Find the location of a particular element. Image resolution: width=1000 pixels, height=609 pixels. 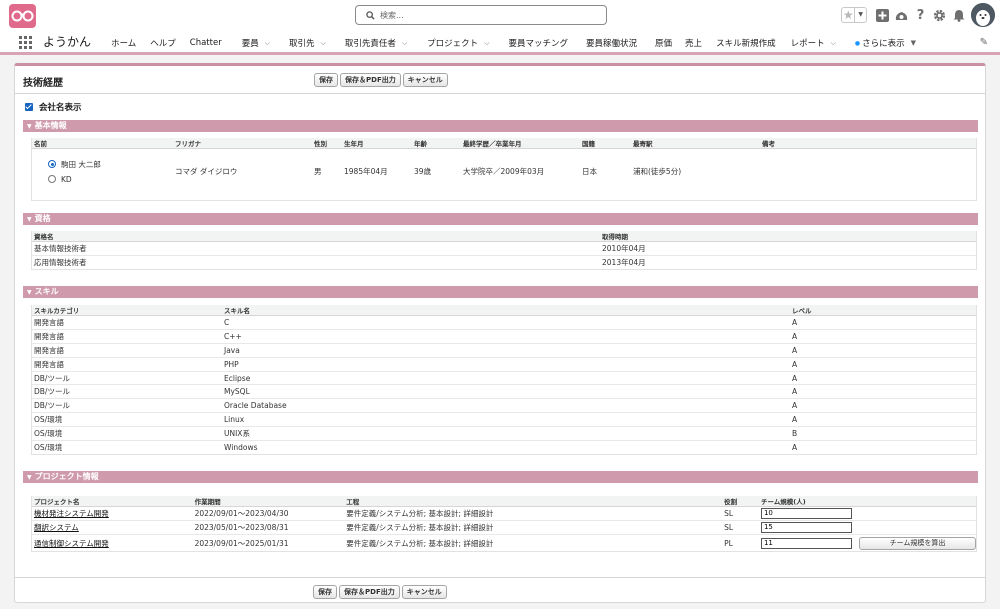

qualification-name: 基本情報技術者 is located at coordinates (316, 248).